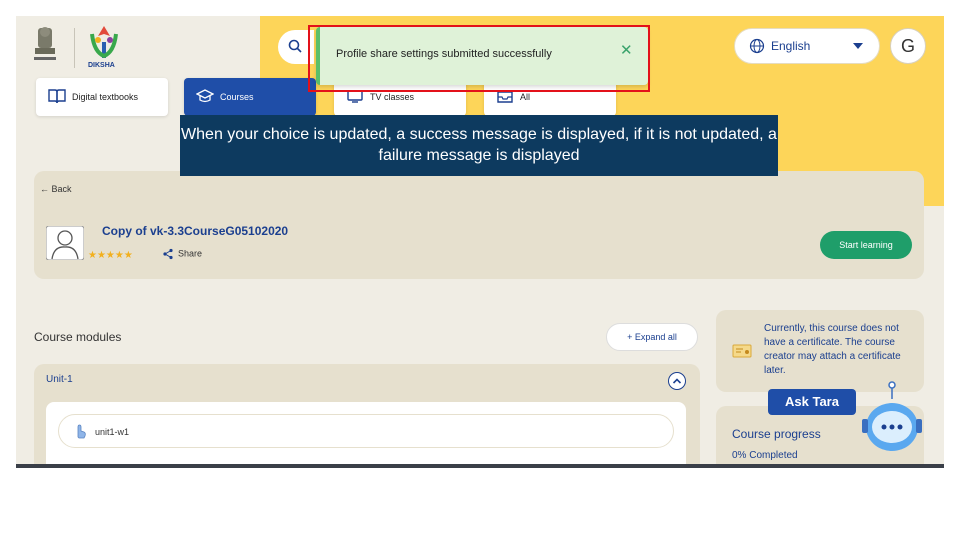  What do you see at coordinates (138, 51) in the screenshot?
I see `brand-area: DIKSHA` at bounding box center [138, 51].